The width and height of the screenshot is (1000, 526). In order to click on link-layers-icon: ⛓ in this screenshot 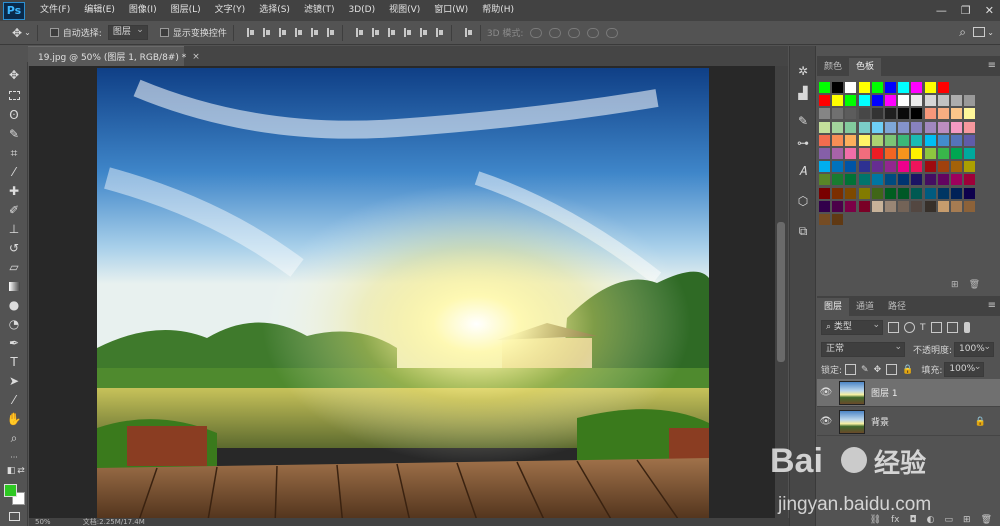, I will do `click(875, 520)`.